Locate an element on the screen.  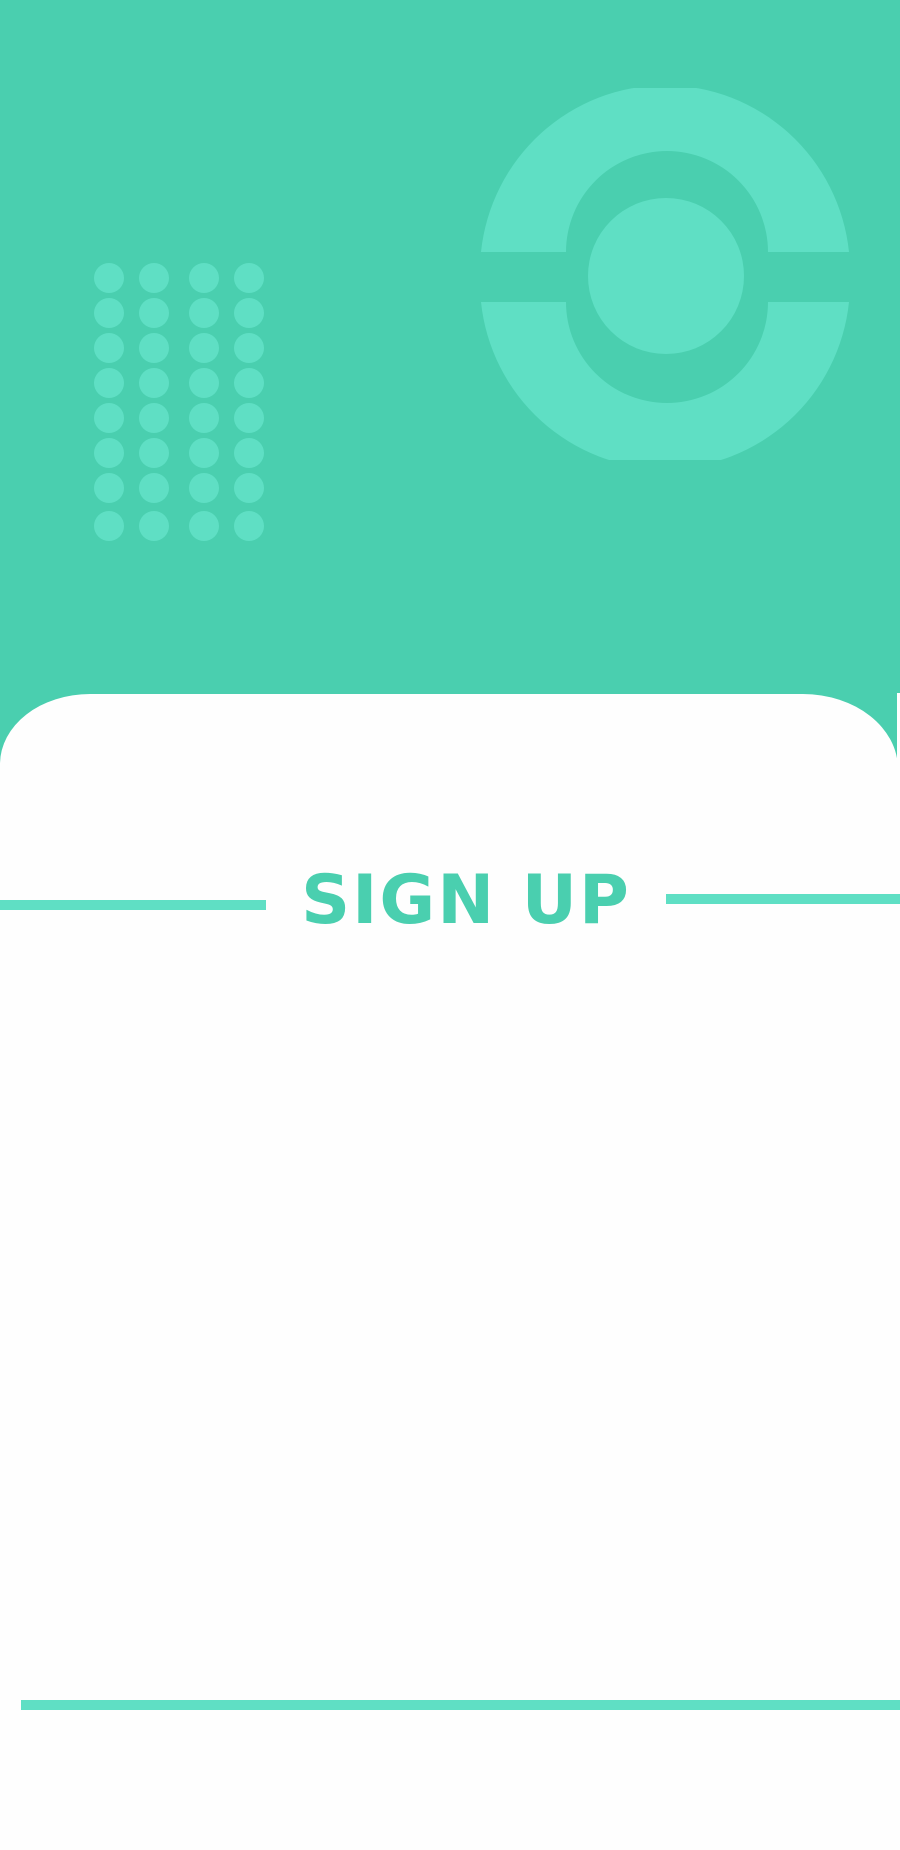
title-row: SIGN UP is located at coordinates (450, 901).